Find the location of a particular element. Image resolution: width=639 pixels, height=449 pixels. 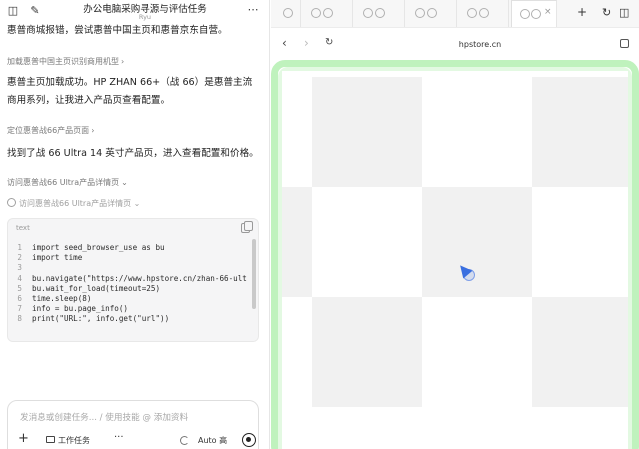

line-number: 6 is located at coordinates (19, 299).